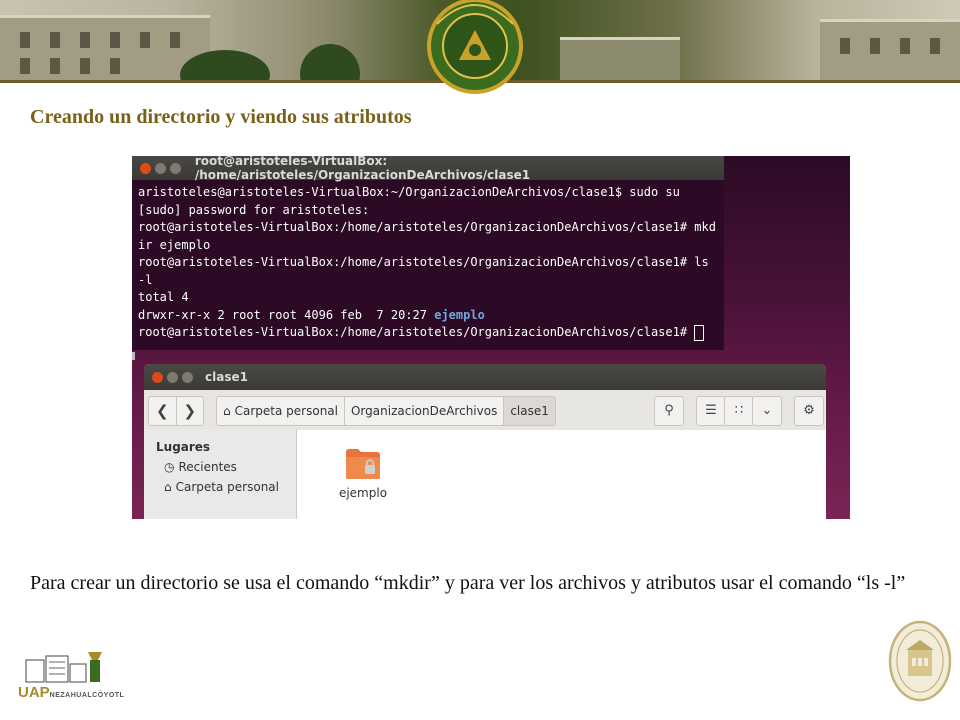 The width and height of the screenshot is (960, 720). I want to click on breadcrumb-label: clase1, so click(529, 411).